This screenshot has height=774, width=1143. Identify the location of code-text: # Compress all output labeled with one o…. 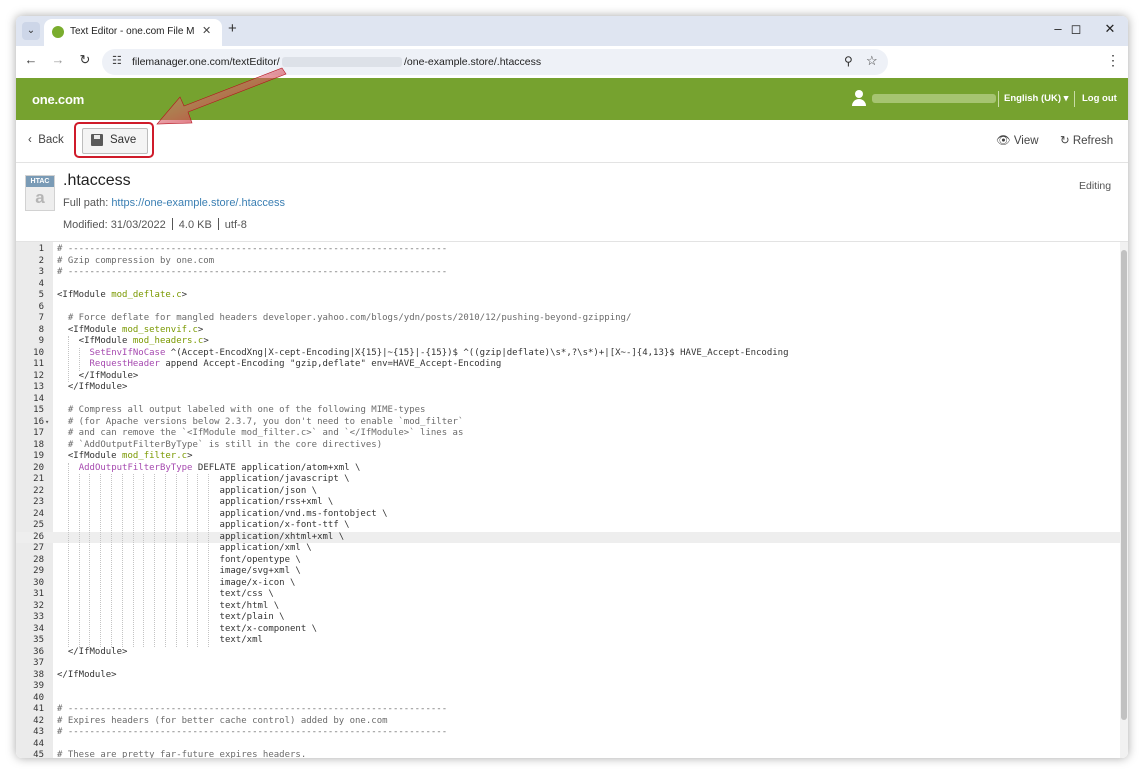
(246, 410).